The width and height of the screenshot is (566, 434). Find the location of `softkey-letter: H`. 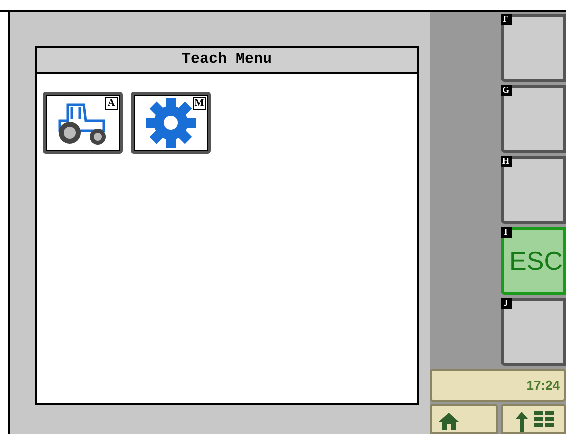

softkey-letter: H is located at coordinates (506, 161).